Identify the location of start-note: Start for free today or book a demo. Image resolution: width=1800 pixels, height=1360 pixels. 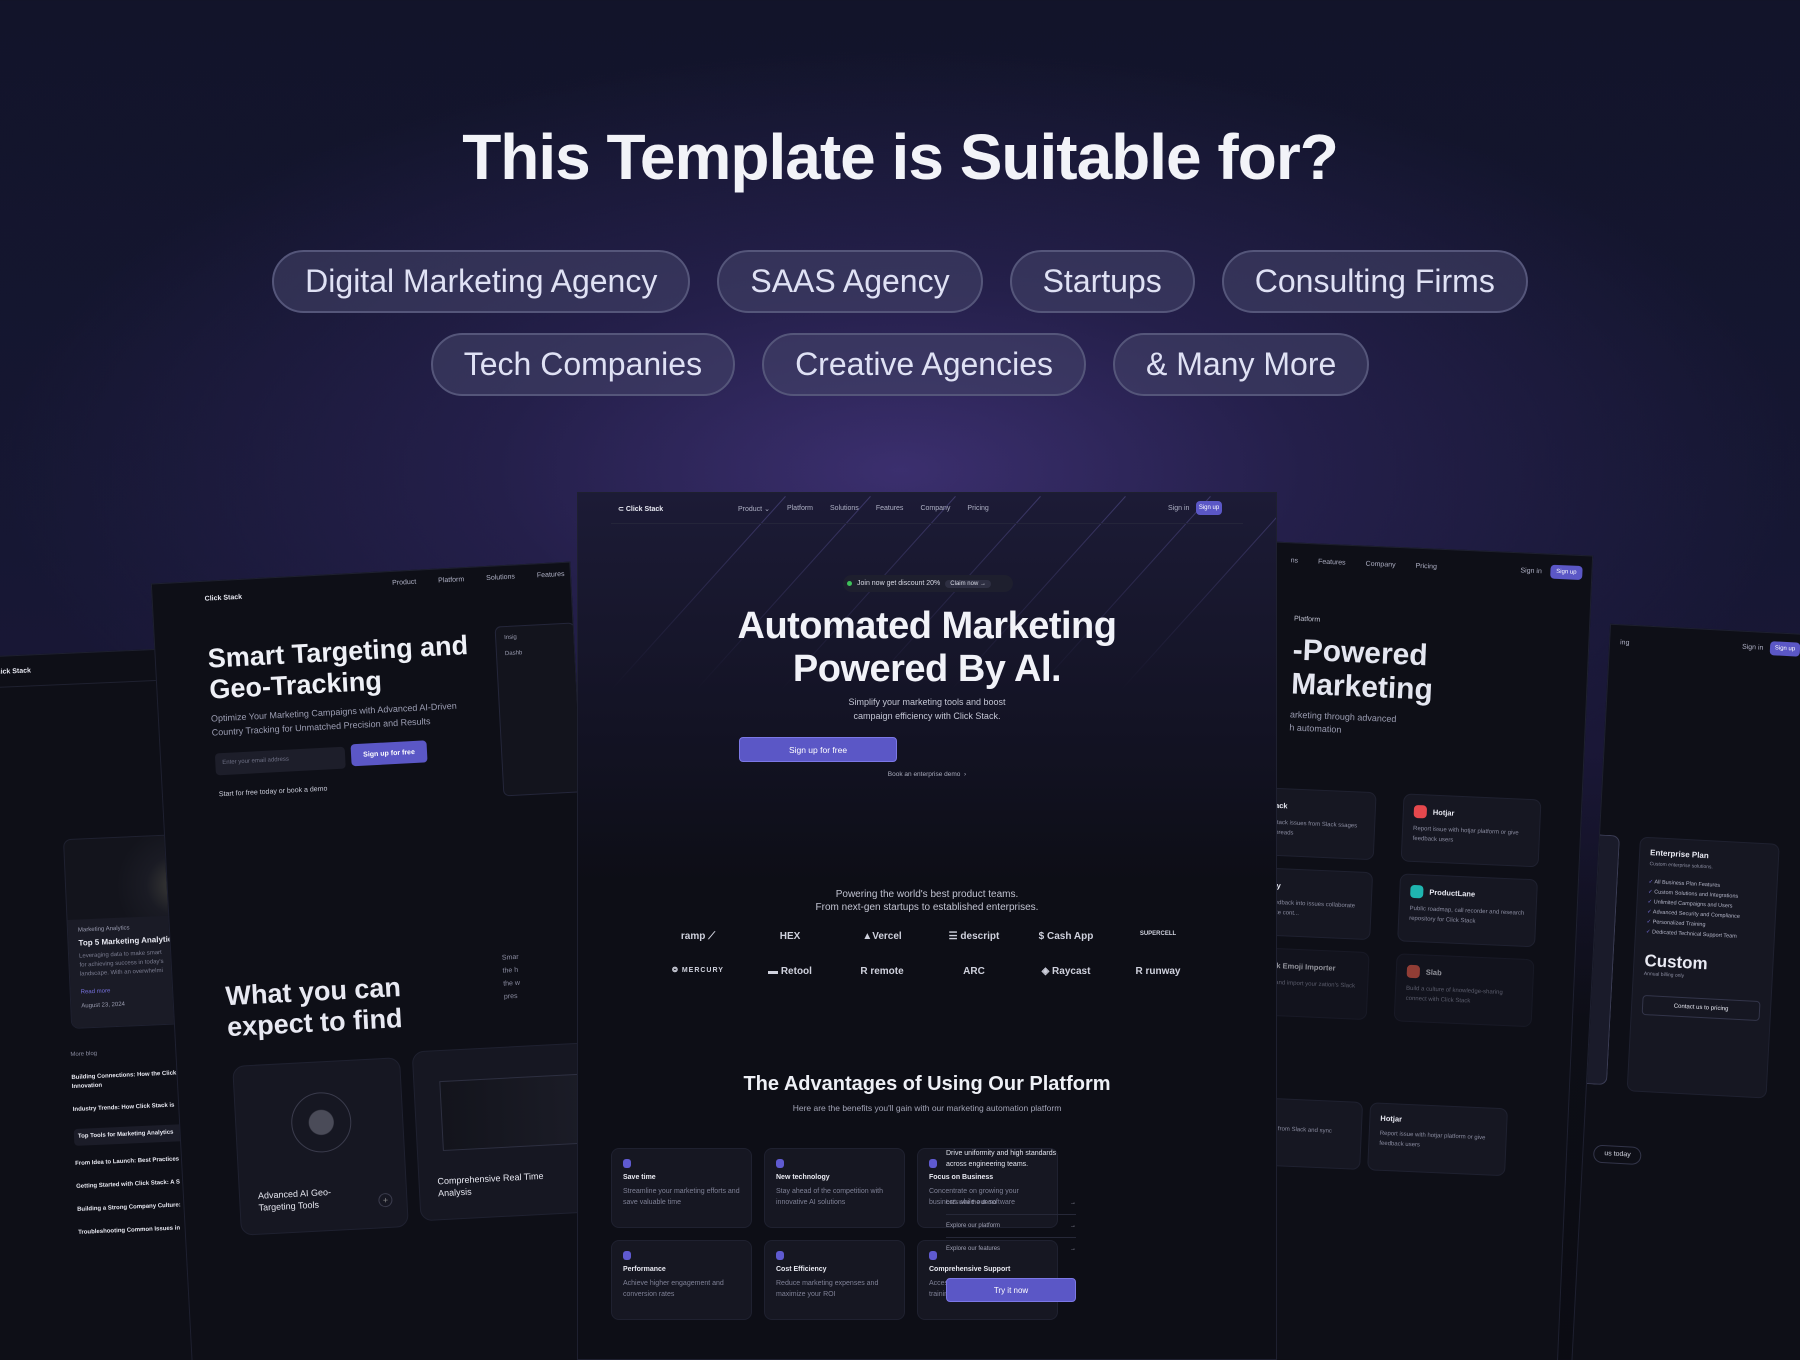
(273, 792).